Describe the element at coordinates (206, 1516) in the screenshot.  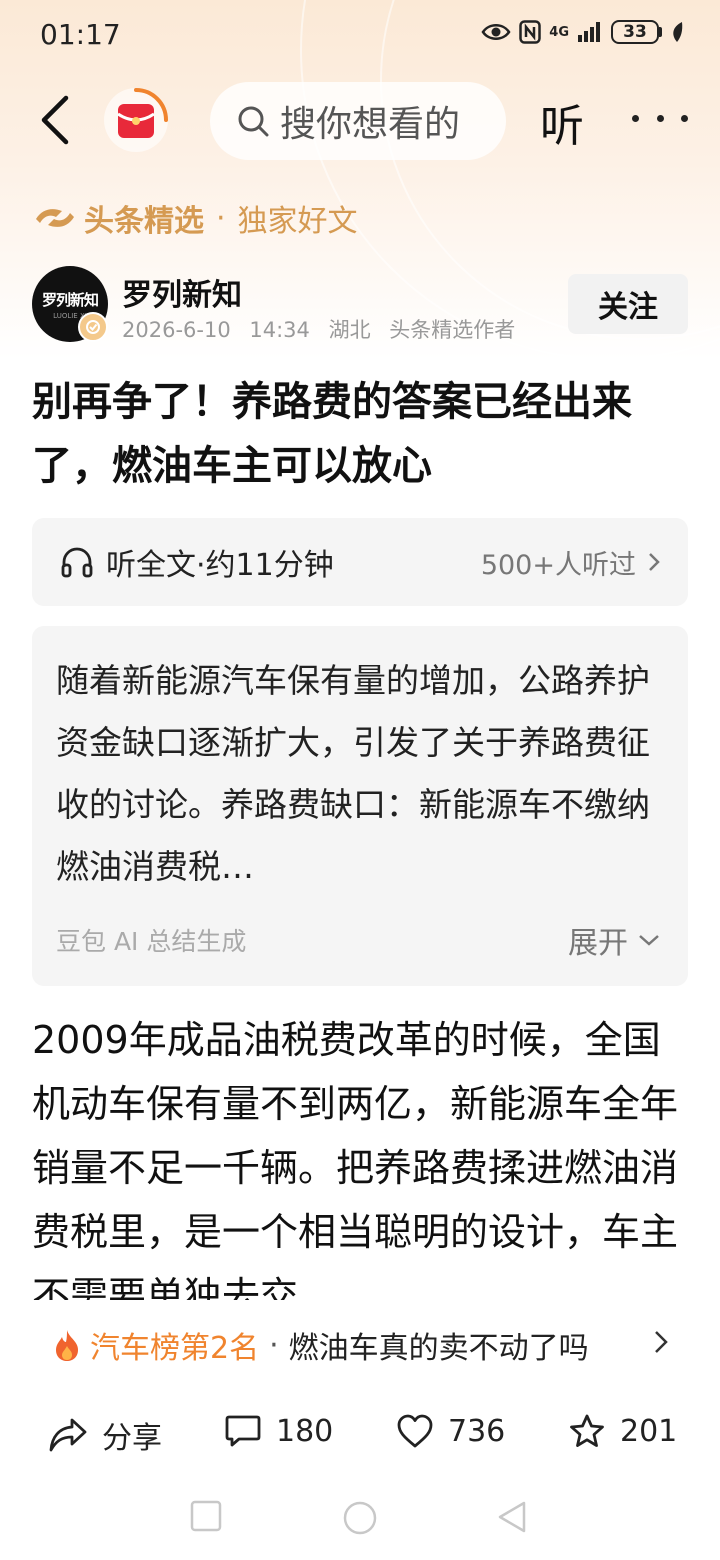
I see `recent-apps-button` at that location.